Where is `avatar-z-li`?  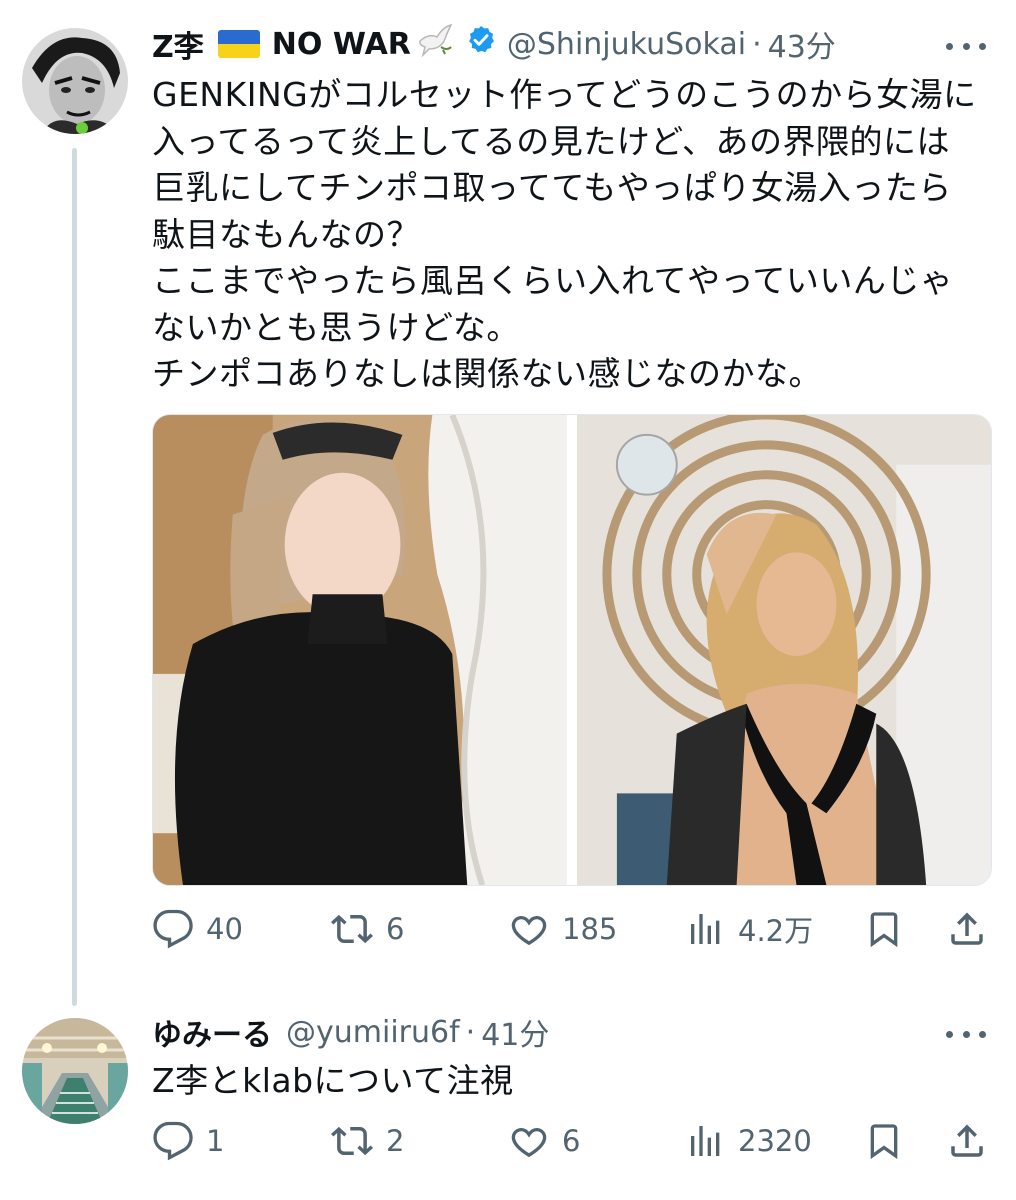
avatar-z-li is located at coordinates (75, 81).